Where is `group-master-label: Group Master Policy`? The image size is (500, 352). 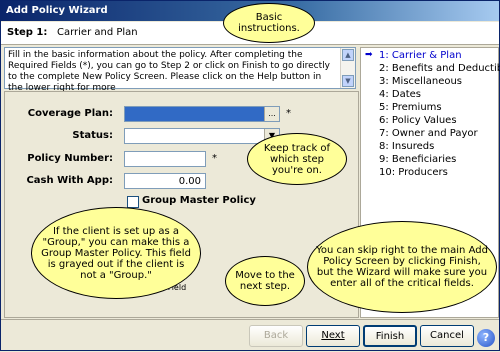 group-master-label: Group Master Policy is located at coordinates (199, 200).